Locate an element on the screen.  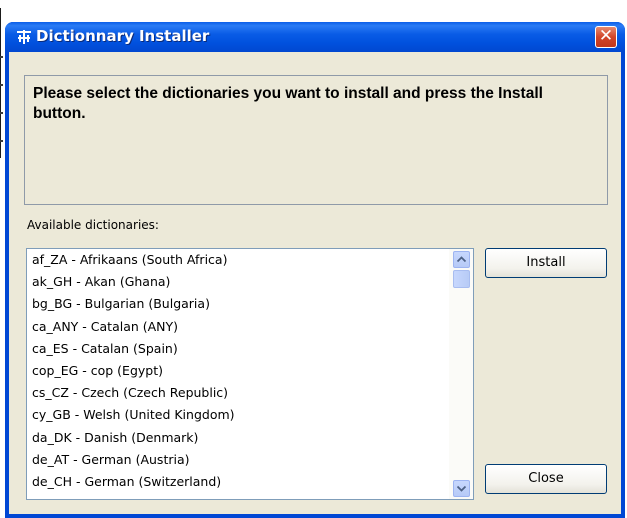
window-close-button: ✕ is located at coordinates (606, 37).